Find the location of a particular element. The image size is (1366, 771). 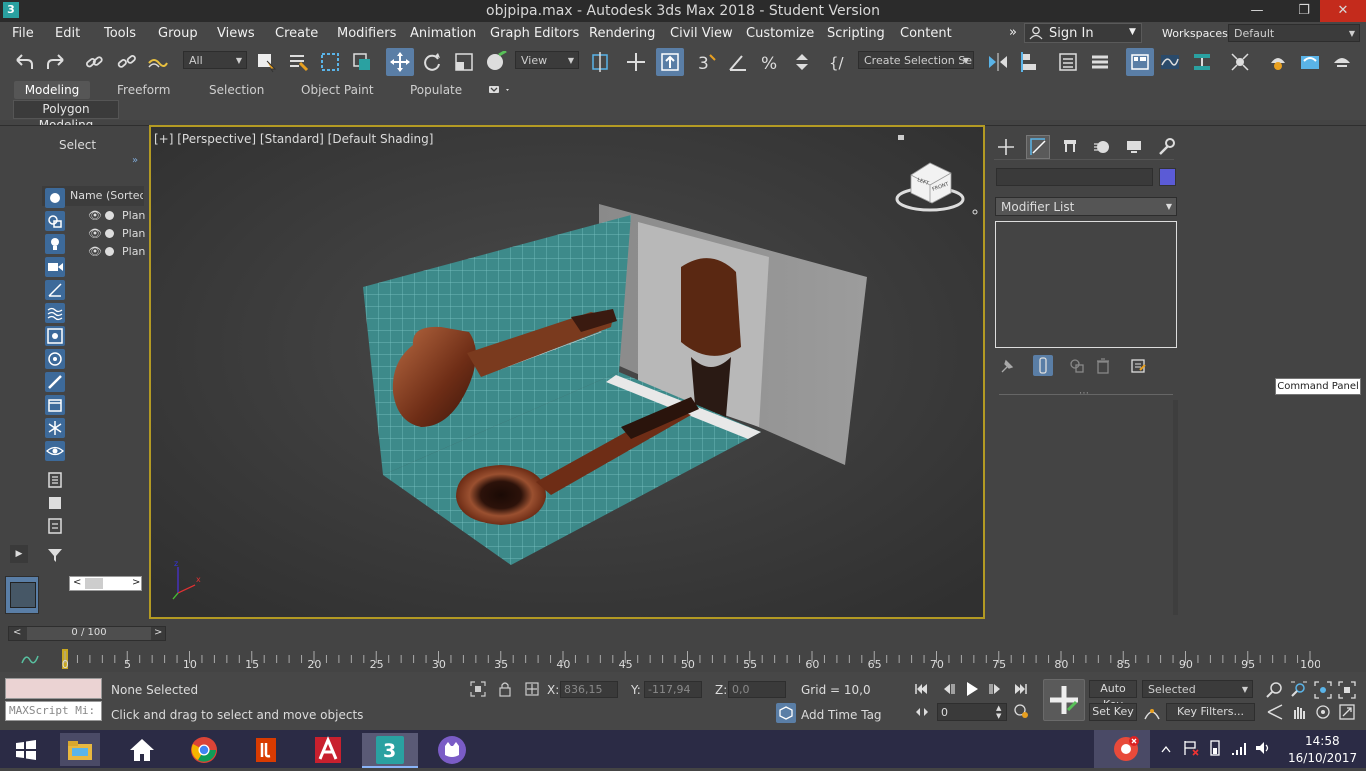

polygon-modeling-panel: Polygon Modeling is located at coordinates (66, 116).